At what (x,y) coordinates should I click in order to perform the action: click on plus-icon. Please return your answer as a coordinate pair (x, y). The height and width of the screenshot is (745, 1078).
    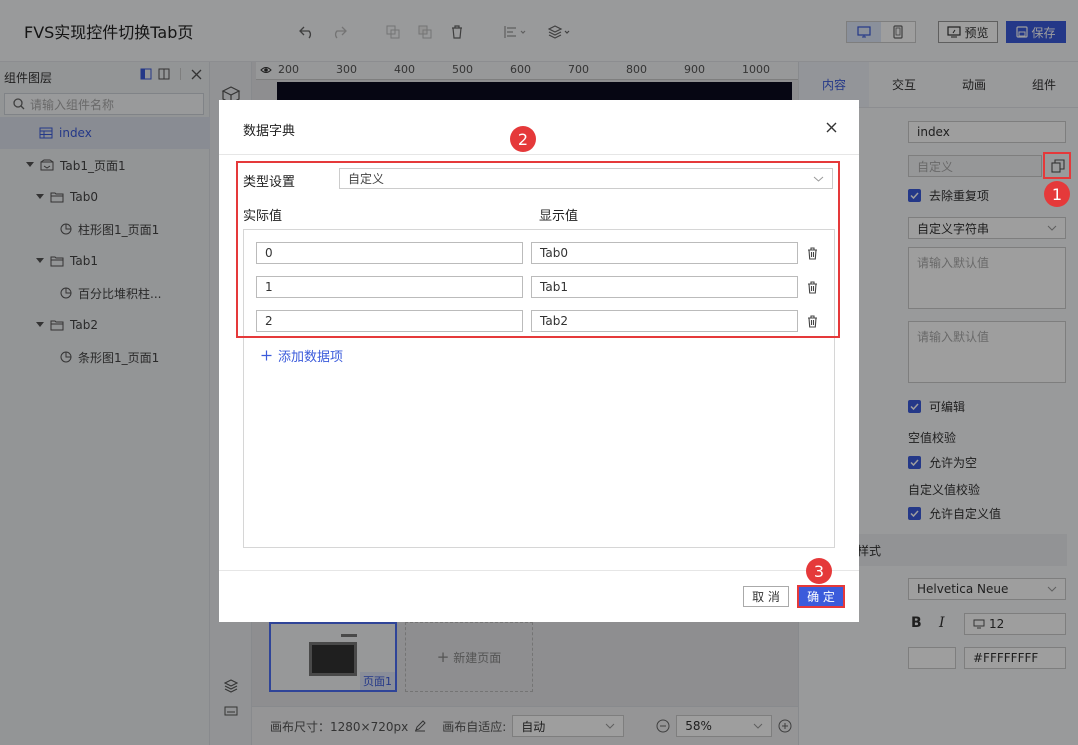
    Looking at the image, I should click on (266, 355).